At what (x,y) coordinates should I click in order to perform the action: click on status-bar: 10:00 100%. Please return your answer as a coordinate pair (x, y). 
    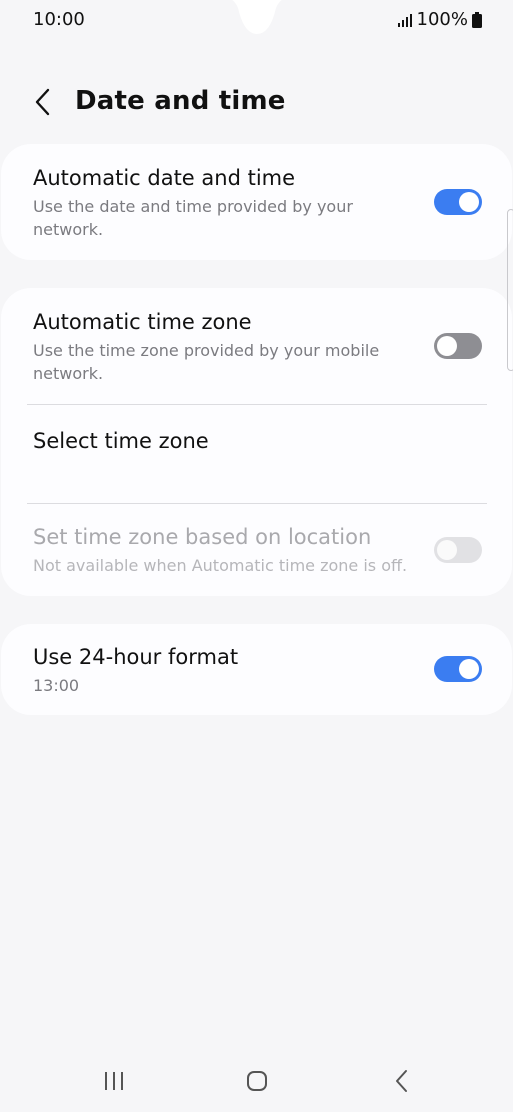
    Looking at the image, I should click on (256, 20).